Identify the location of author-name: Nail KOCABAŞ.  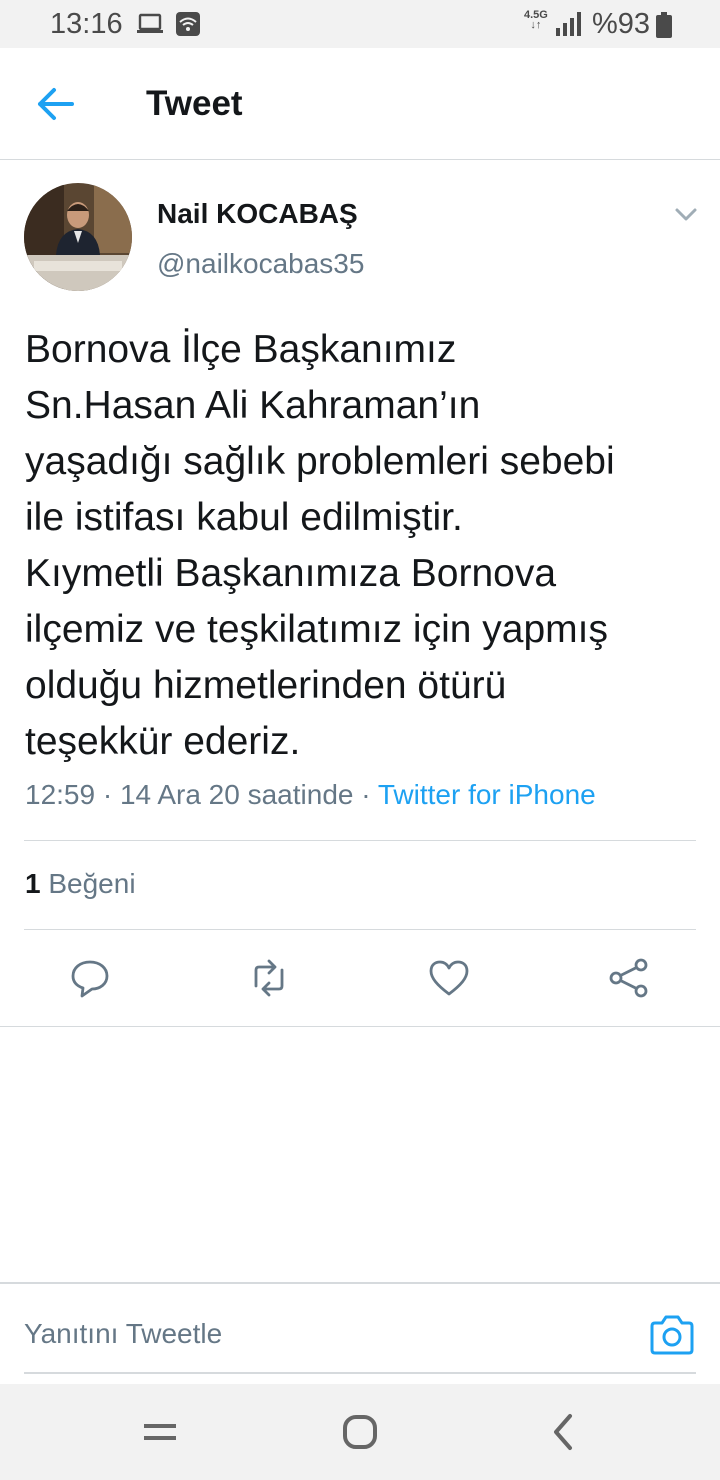
(257, 214).